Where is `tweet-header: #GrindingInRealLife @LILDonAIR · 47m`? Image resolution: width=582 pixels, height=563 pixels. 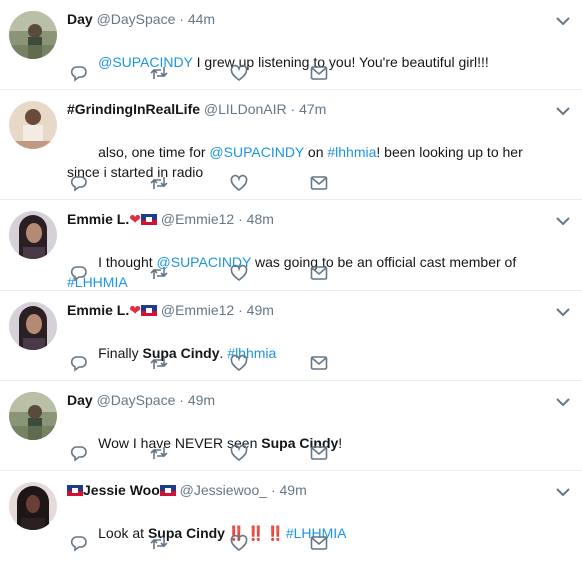
tweet-header: #GrindingInRealLife @LILDonAIR · 47m is located at coordinates (306, 109).